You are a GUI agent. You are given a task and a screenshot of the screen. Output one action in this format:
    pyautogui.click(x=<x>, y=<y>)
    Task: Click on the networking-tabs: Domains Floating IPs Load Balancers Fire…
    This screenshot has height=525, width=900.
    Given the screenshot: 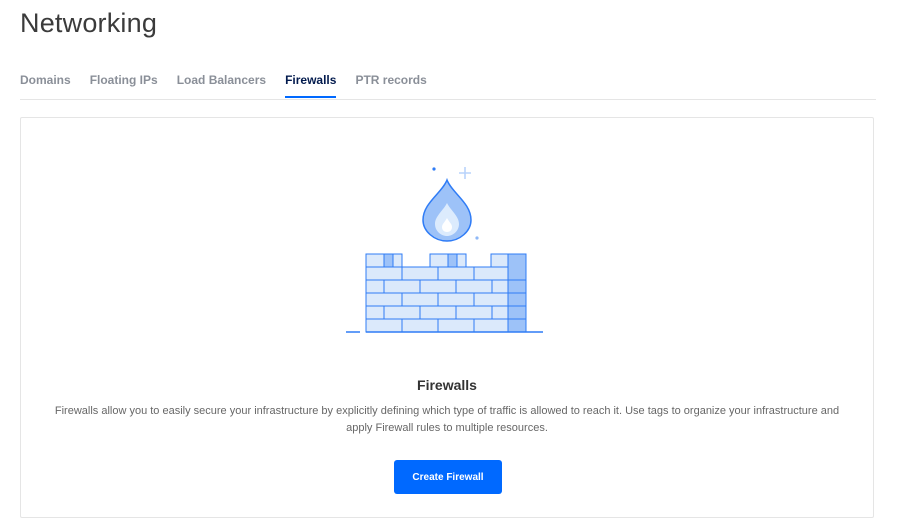 What is the action you would take?
    pyautogui.click(x=448, y=85)
    